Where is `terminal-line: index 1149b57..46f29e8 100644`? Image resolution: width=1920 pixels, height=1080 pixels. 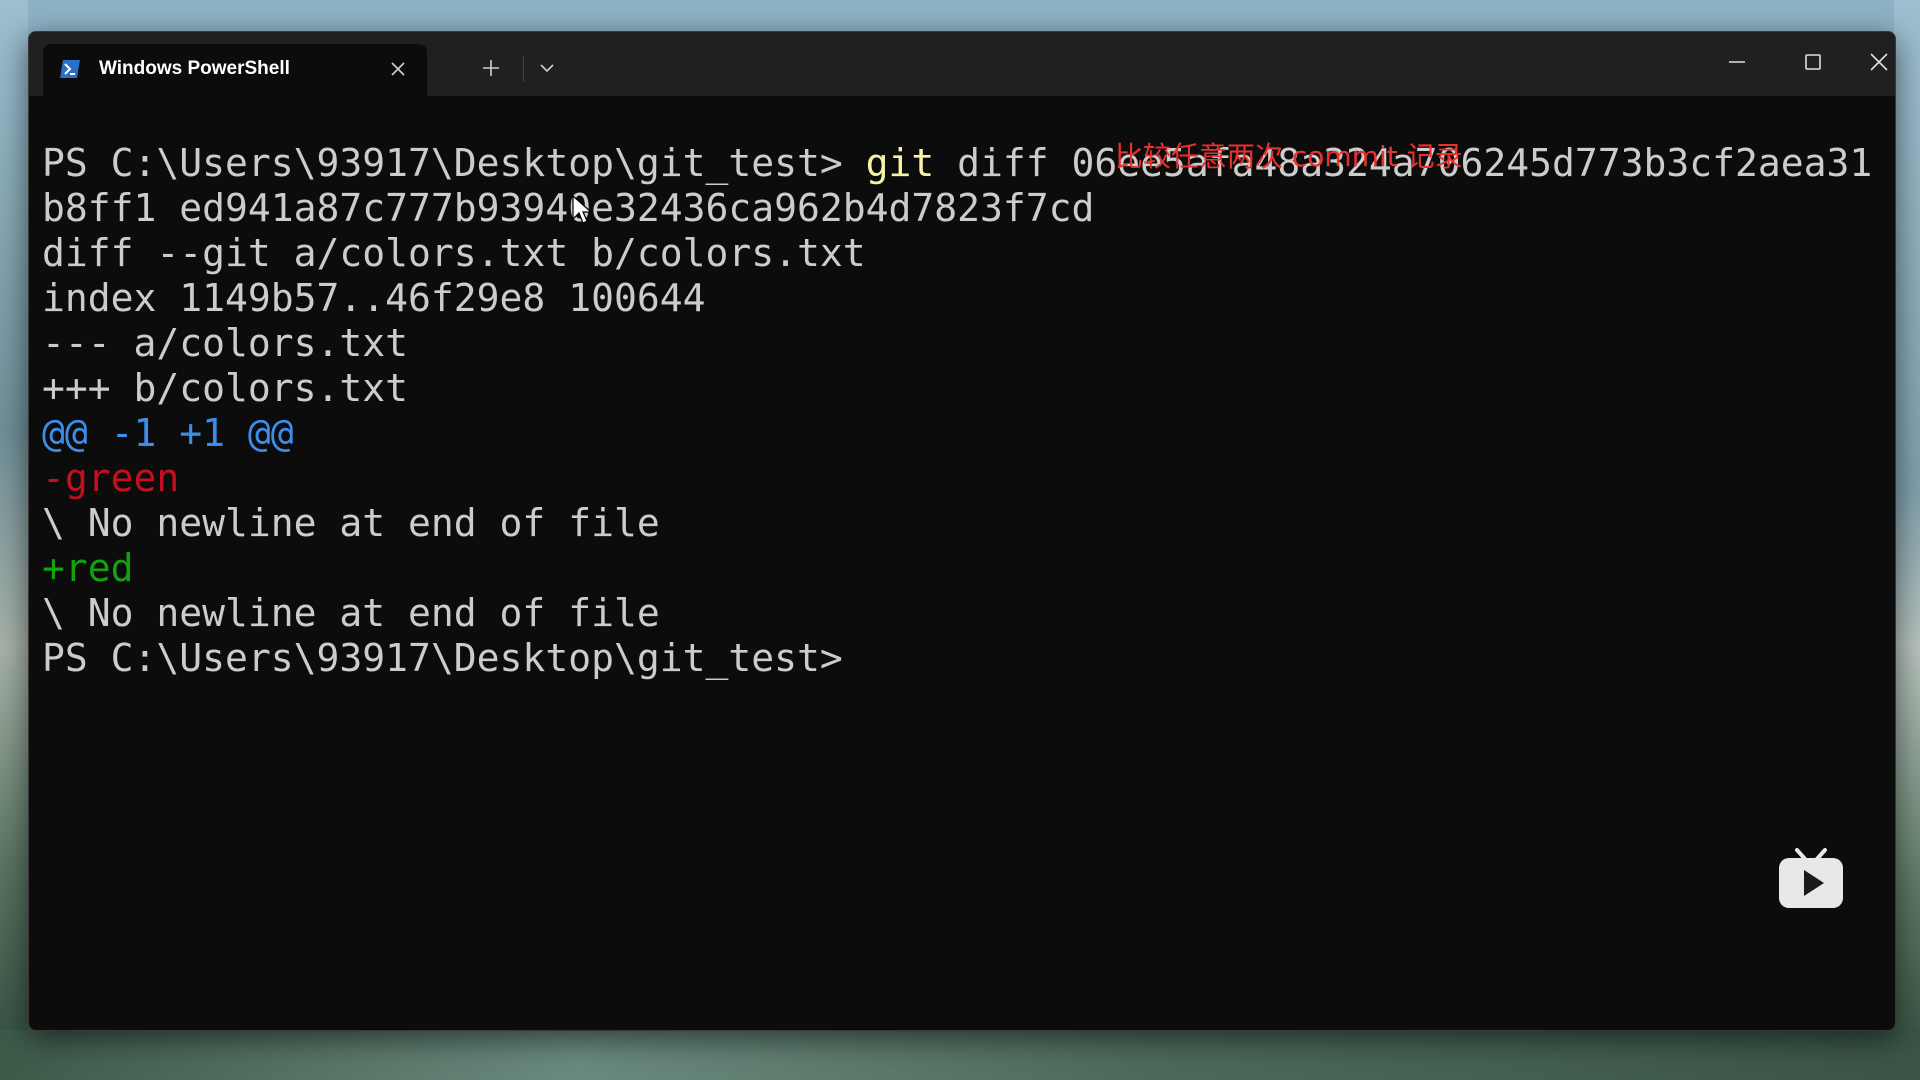
terminal-line: index 1149b57..46f29e8 100644 is located at coordinates (374, 298).